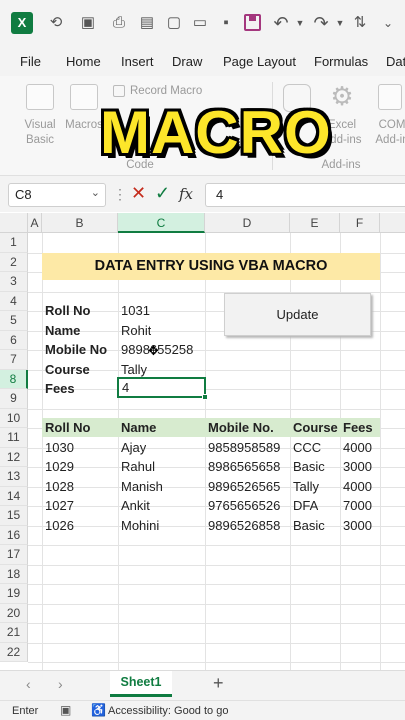 The image size is (405, 720). I want to click on column-header-c: C, so click(161, 223).